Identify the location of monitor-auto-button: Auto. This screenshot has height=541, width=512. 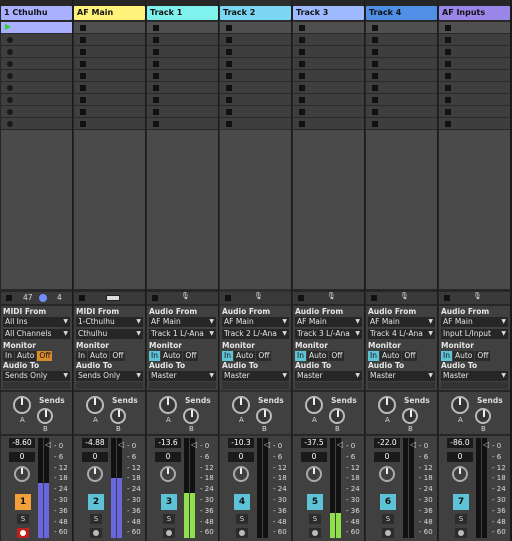
(25, 356).